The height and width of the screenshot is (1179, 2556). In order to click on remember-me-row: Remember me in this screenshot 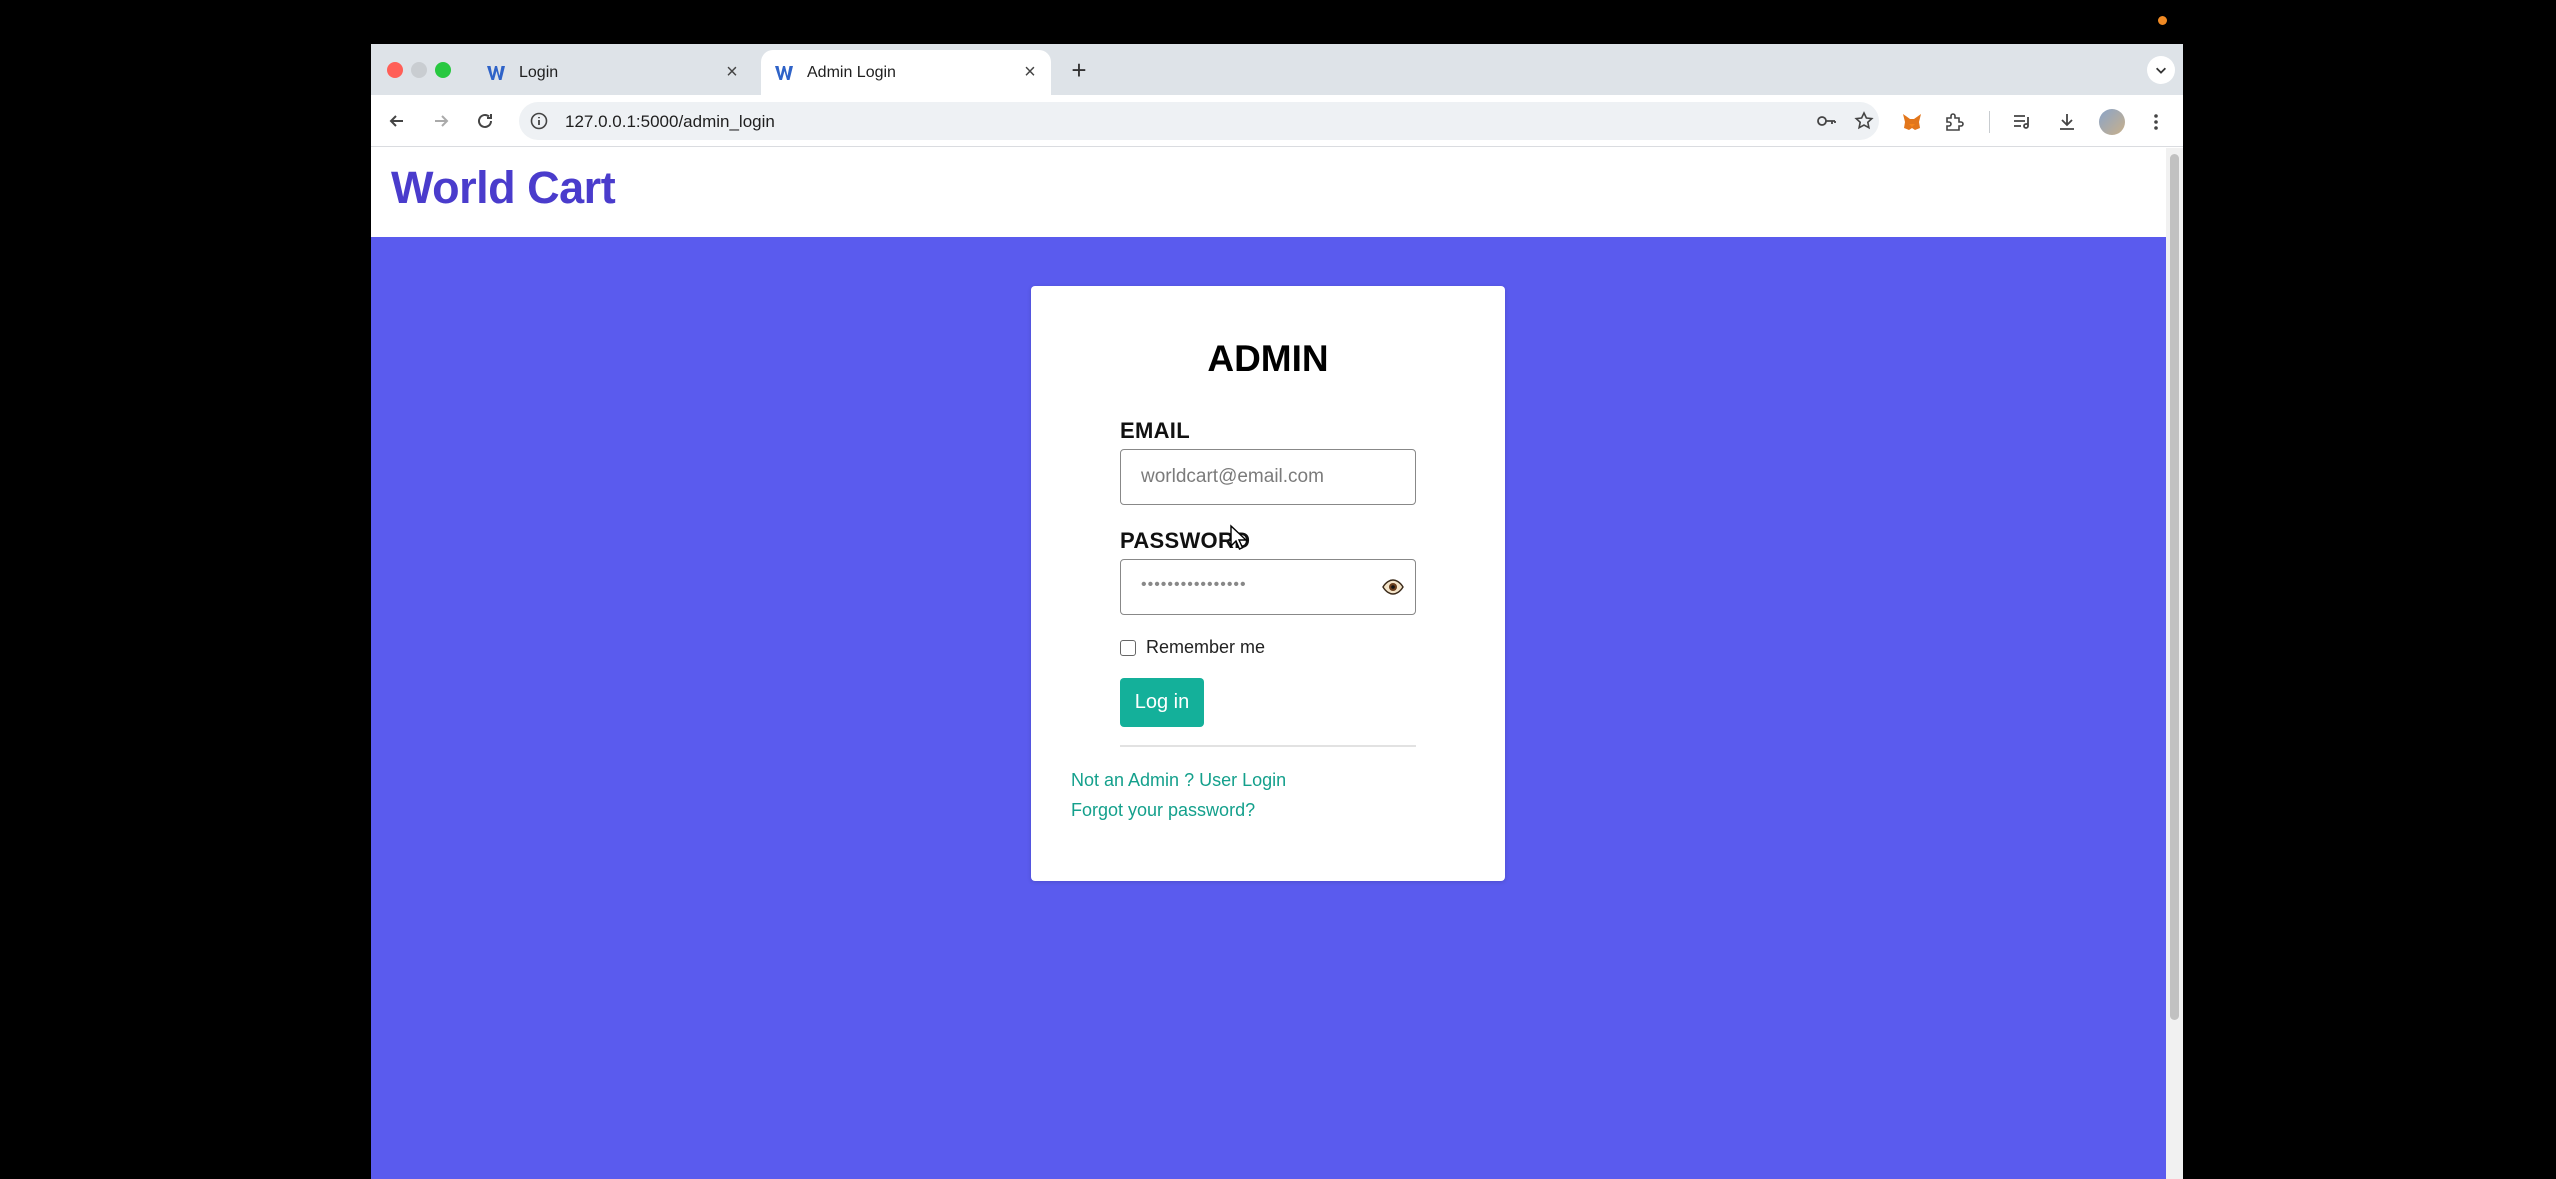, I will do `click(1192, 647)`.